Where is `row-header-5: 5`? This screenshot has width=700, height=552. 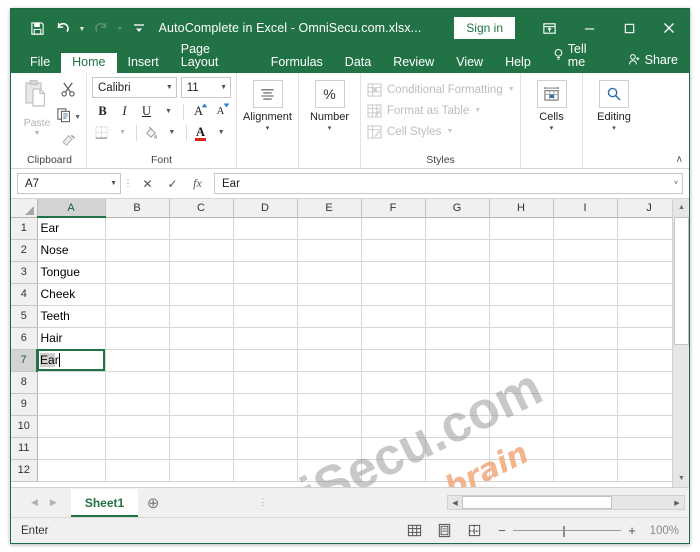
row-header-5: 5 is located at coordinates (24, 316).